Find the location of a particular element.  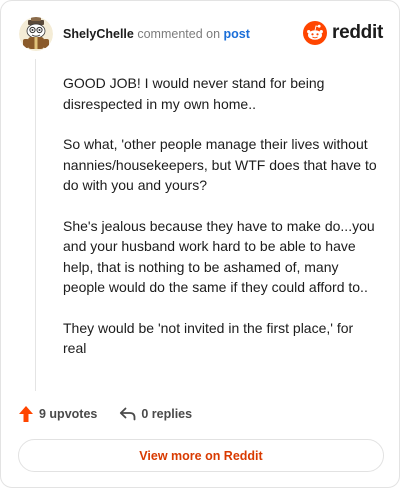

upvote-arrow-icon is located at coordinates (26, 414).